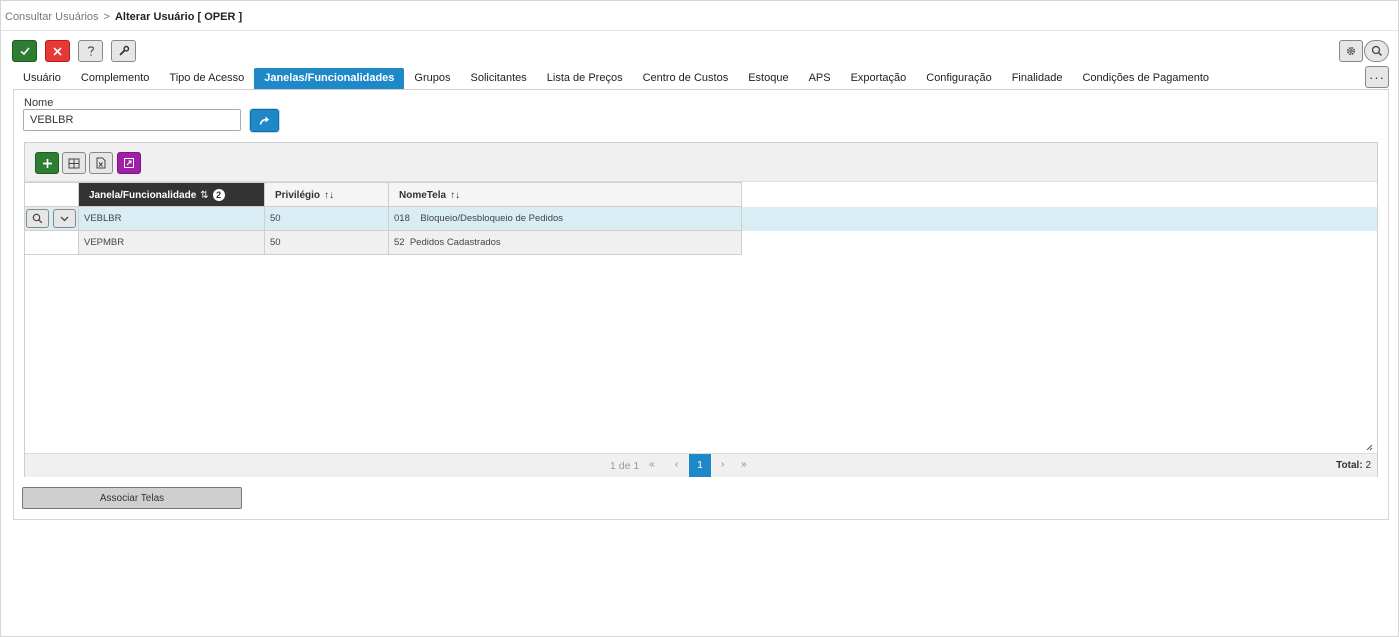 Image resolution: width=1399 pixels, height=637 pixels. I want to click on columns-icon, so click(74, 163).